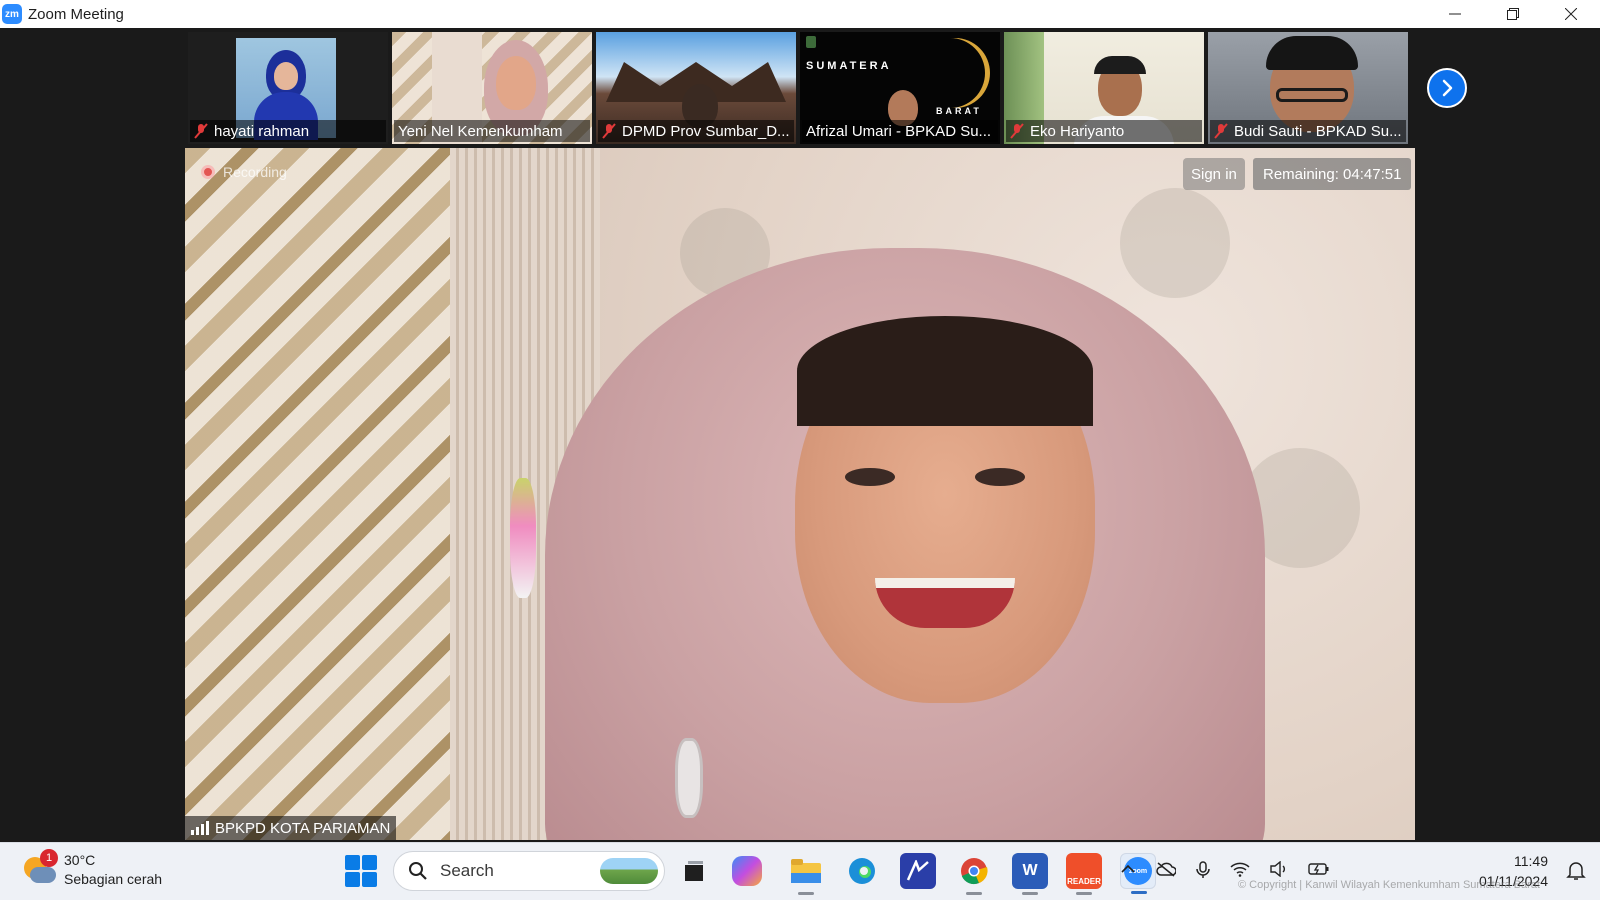 The width and height of the screenshot is (1600, 900). I want to click on participant-thumbnail: hayati rahman, so click(288, 88).